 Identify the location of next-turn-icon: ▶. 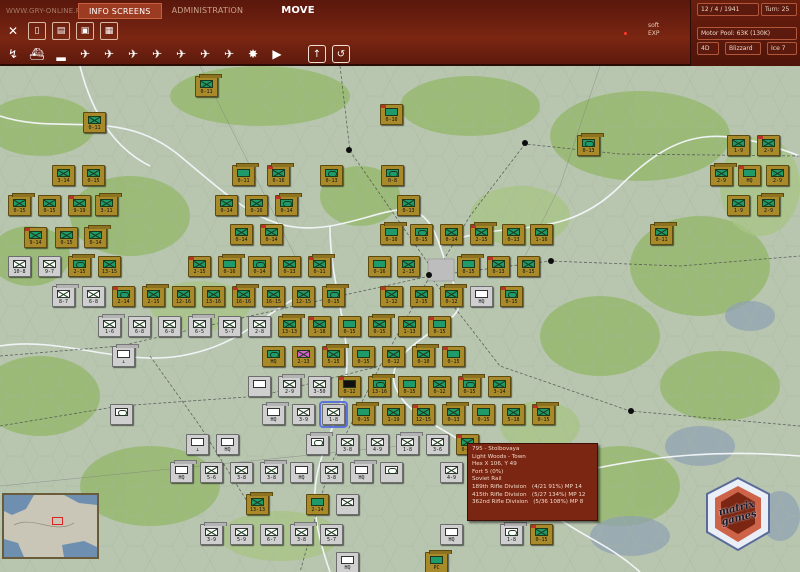
(277, 54).